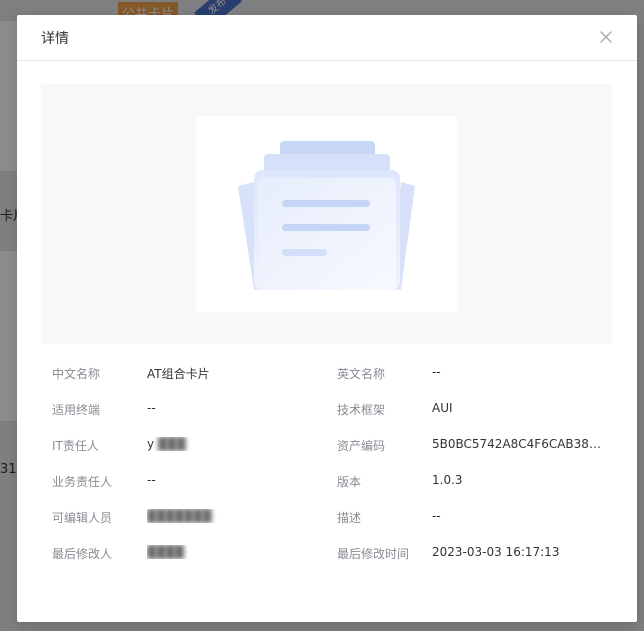 This screenshot has width=644, height=631. Describe the element at coordinates (232, 516) in the screenshot. I see `editors-value: ███████` at that location.